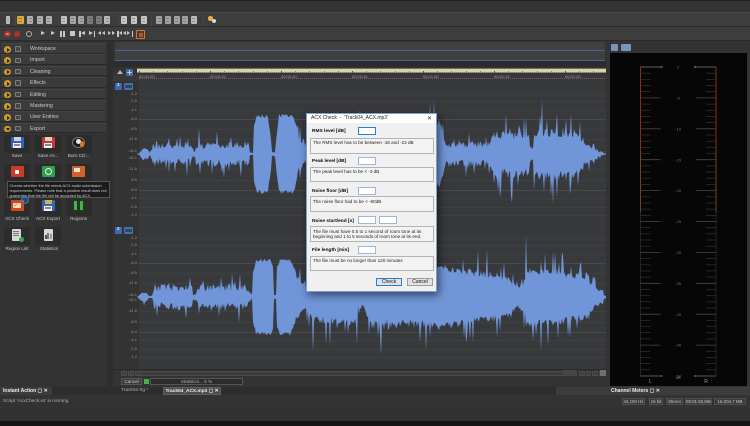  What do you see at coordinates (678, 159) in the screenshot?
I see `svg-text: -15` at bounding box center [678, 159].